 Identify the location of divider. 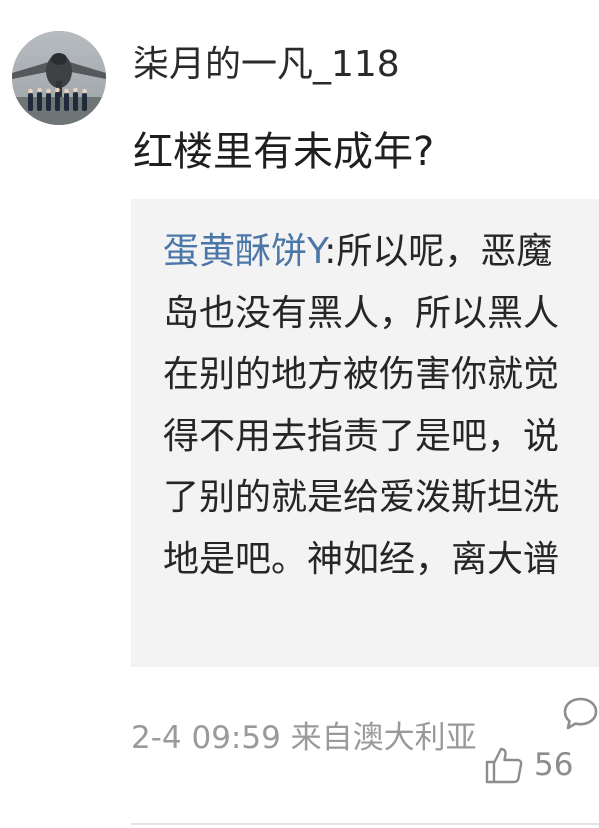
(365, 824).